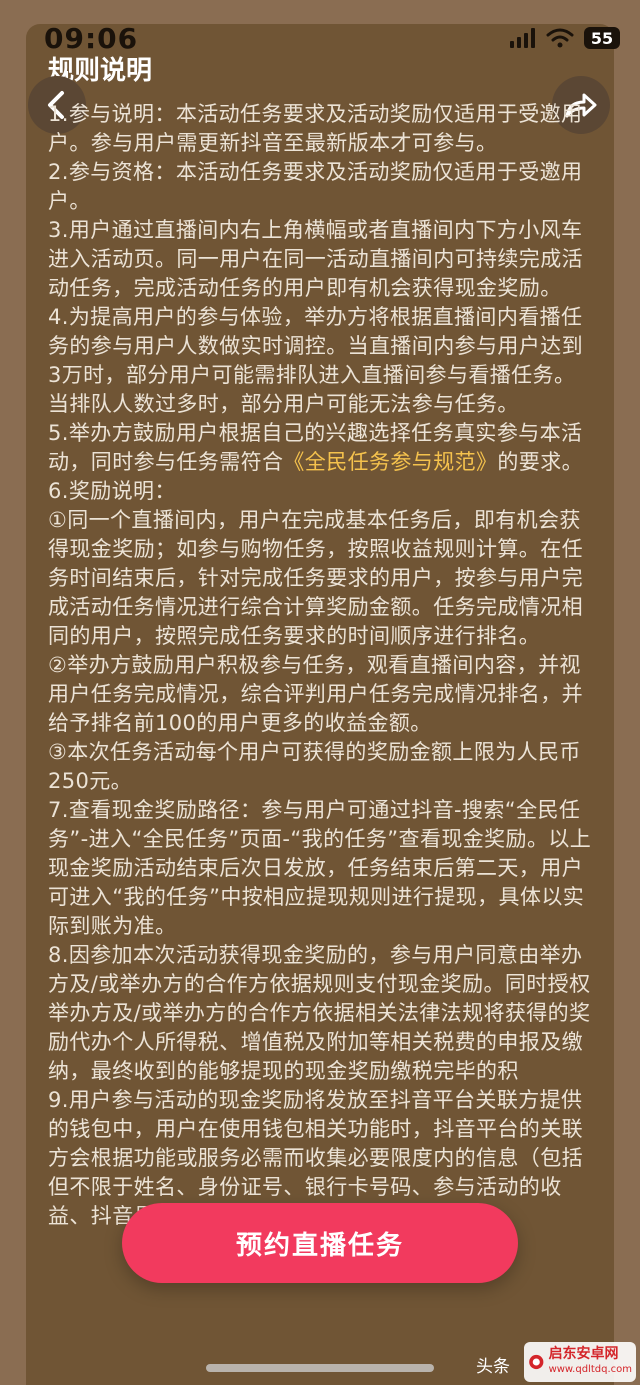 This screenshot has width=640, height=1385. I want to click on battery-level: 55, so click(602, 38).